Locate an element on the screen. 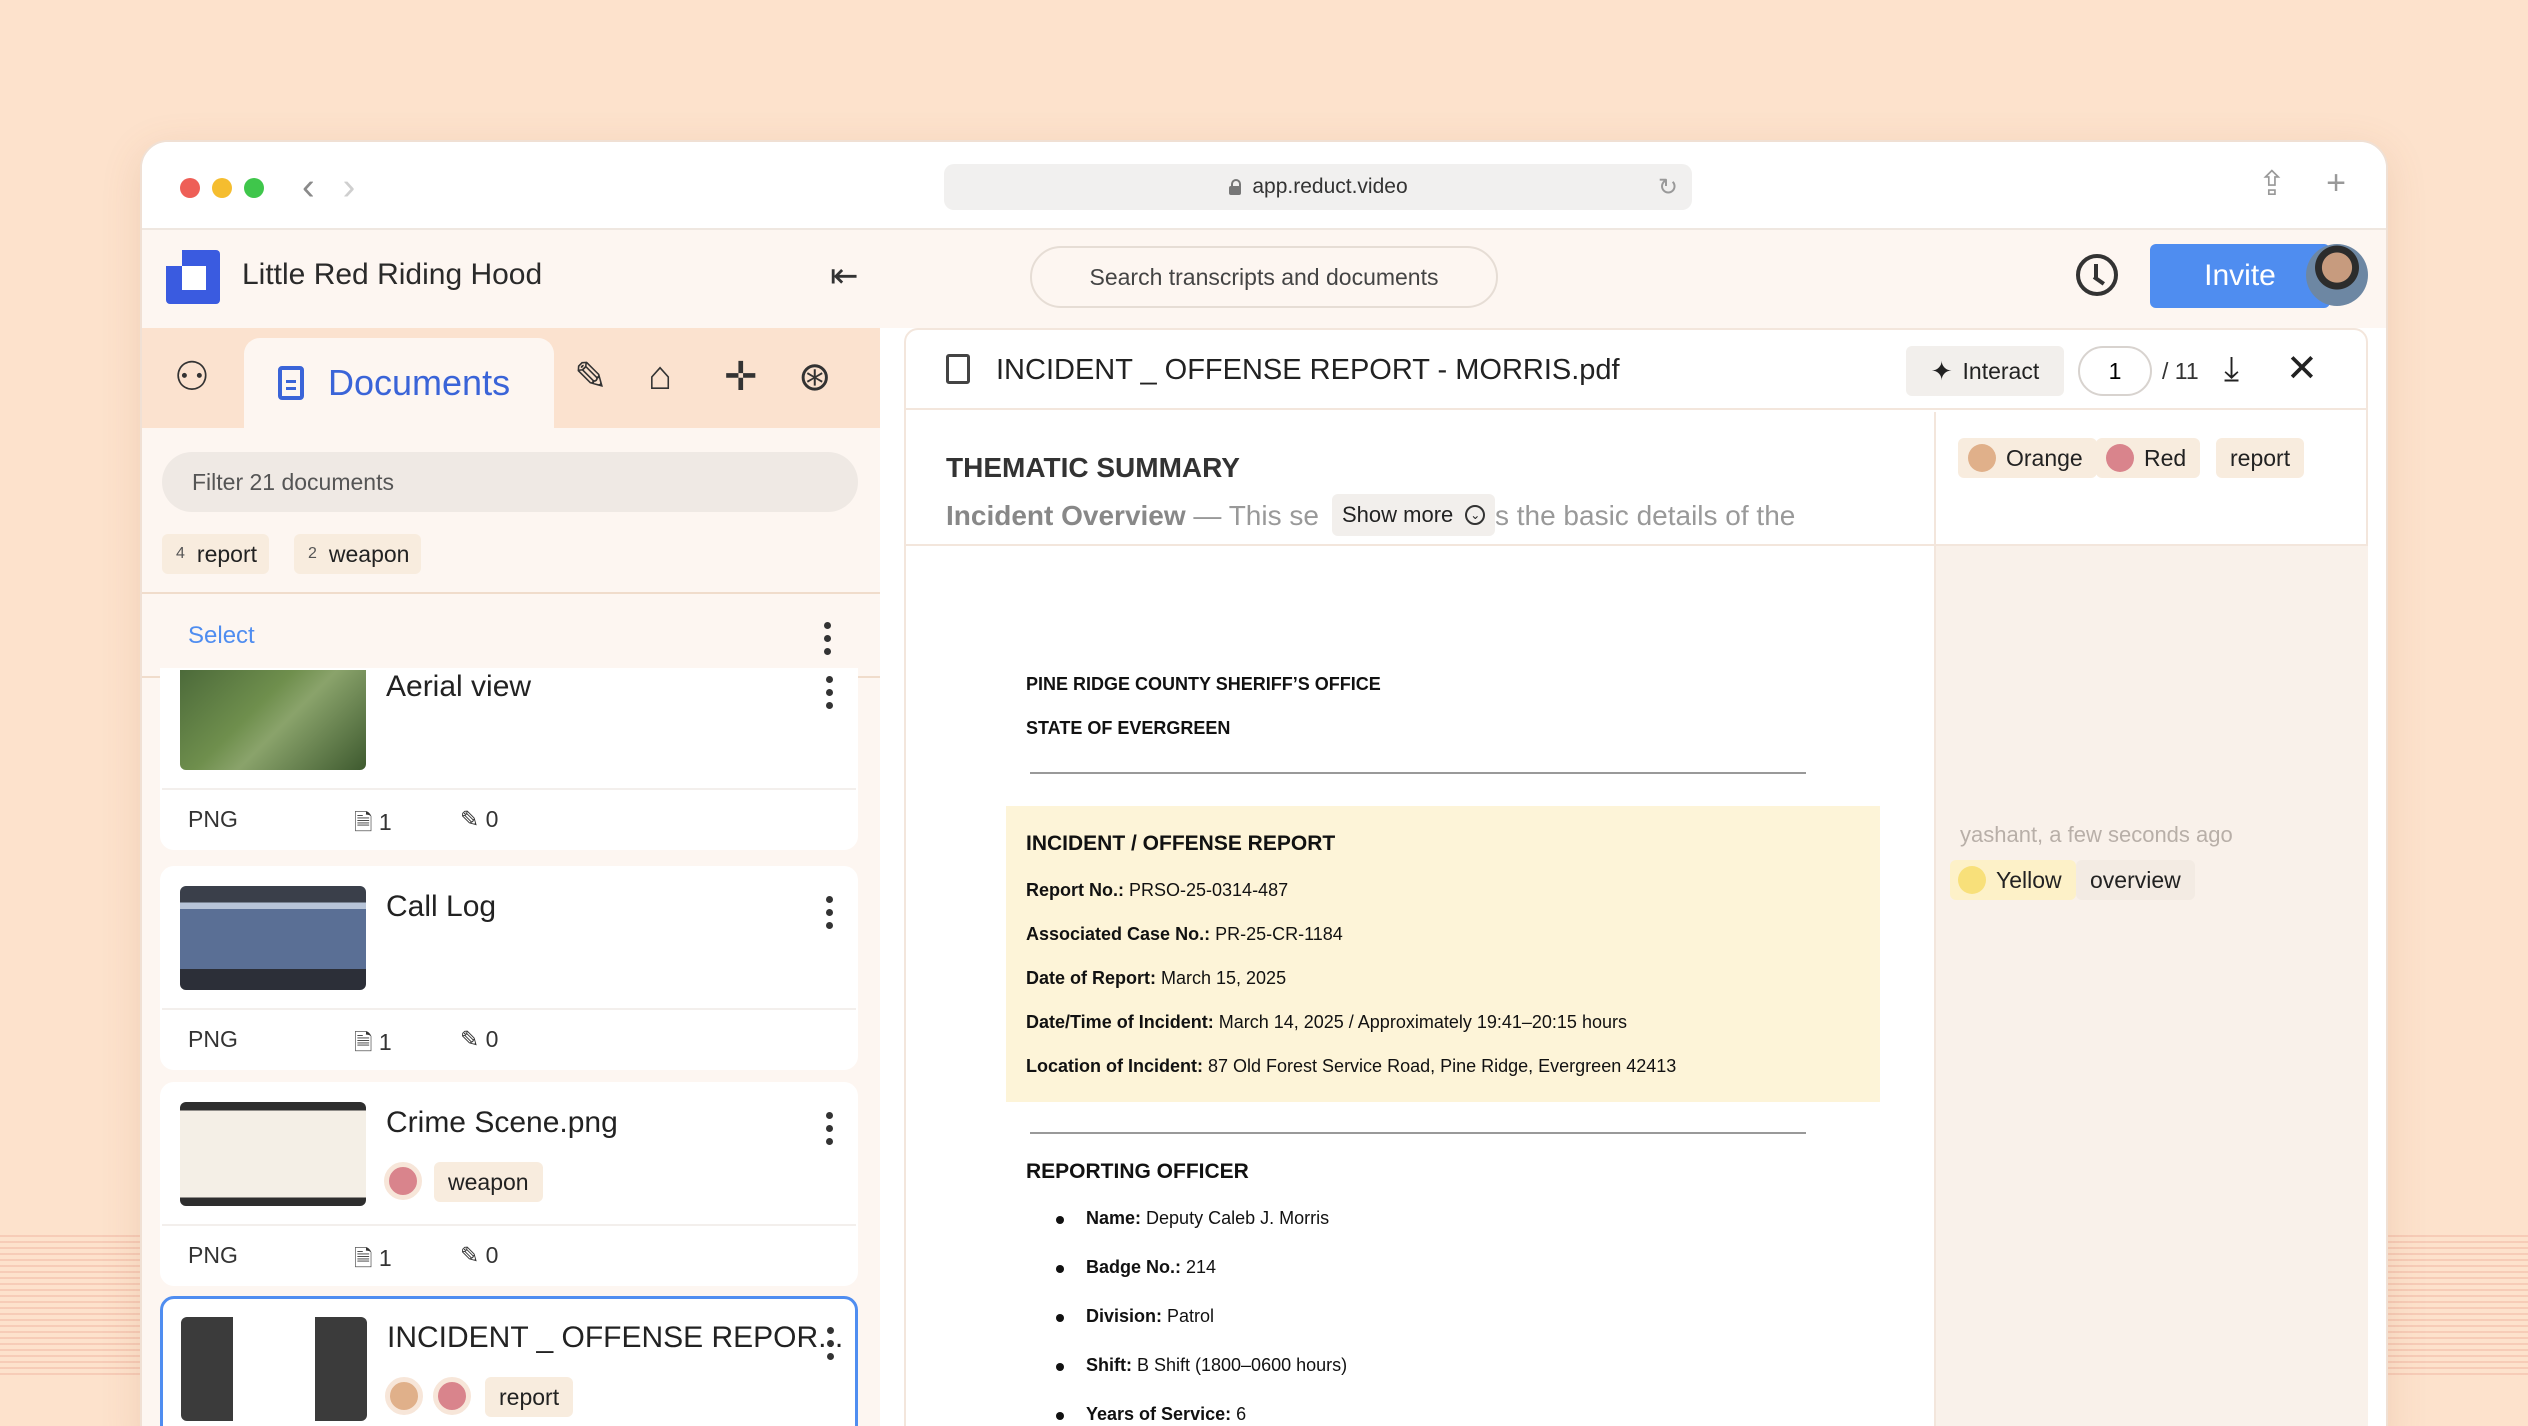 The image size is (2528, 1426). list-item: Crime Scene.png weapon PNG 🗎 1 ✎ 0 is located at coordinates (509, 1184).